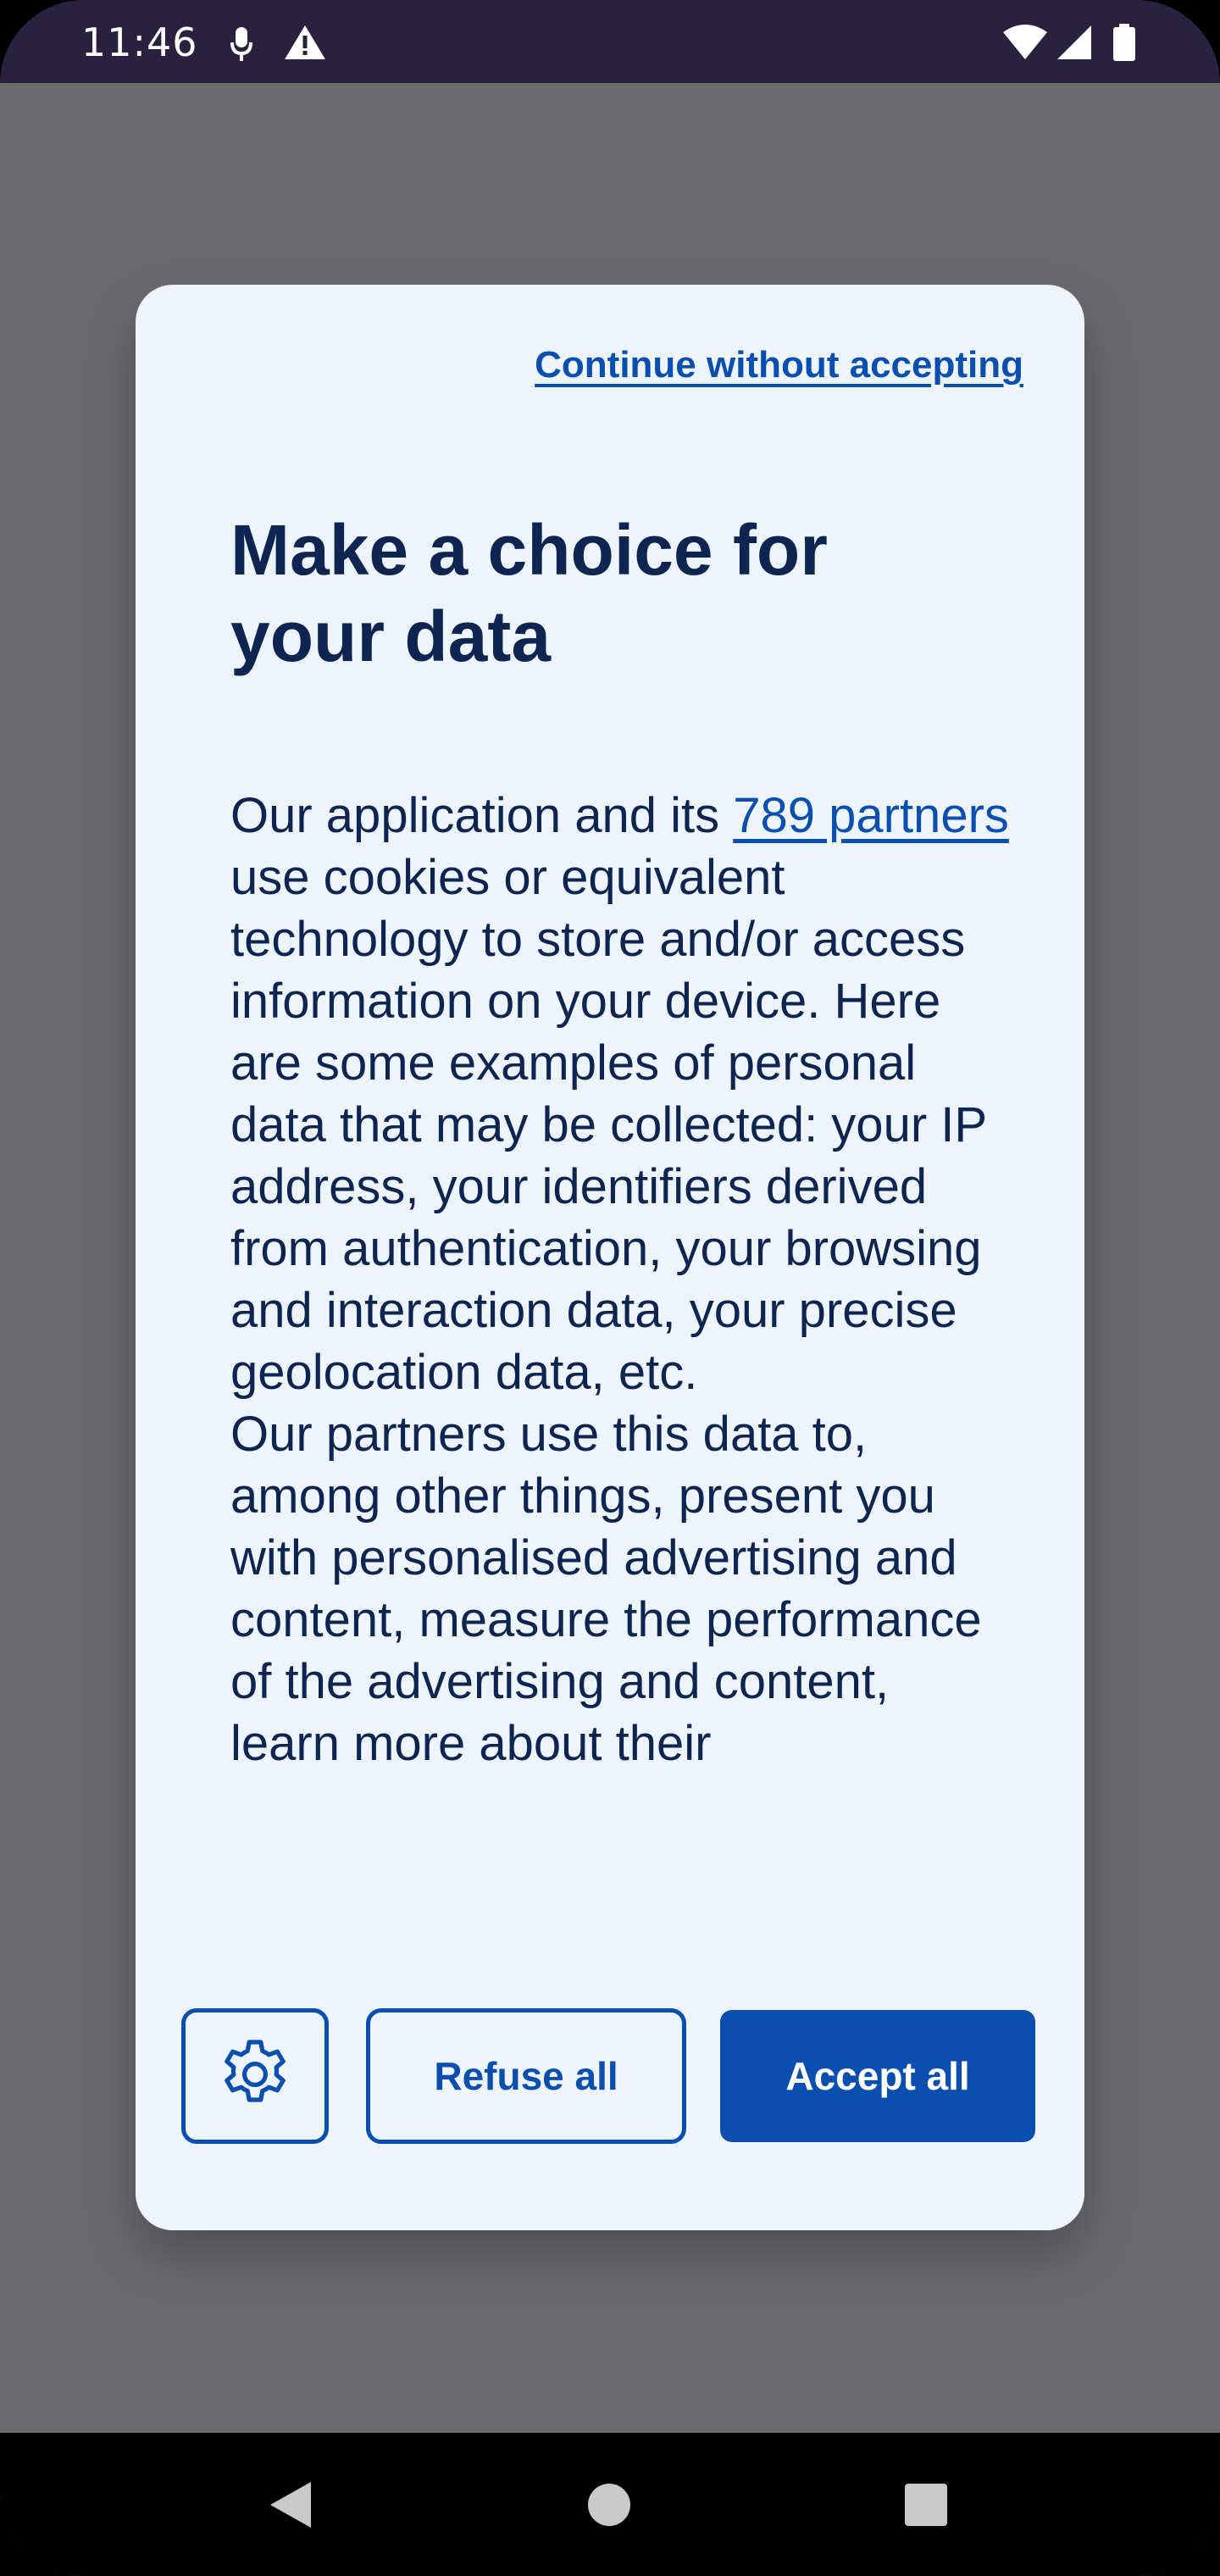  I want to click on status-bar: 11:46, so click(610, 41).